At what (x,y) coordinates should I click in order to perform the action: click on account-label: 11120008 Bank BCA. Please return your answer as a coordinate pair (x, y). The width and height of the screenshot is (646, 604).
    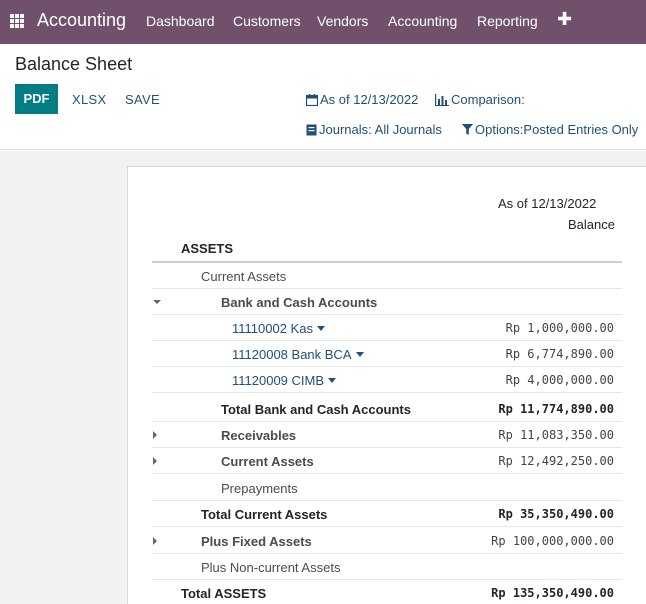
    Looking at the image, I should click on (292, 354).